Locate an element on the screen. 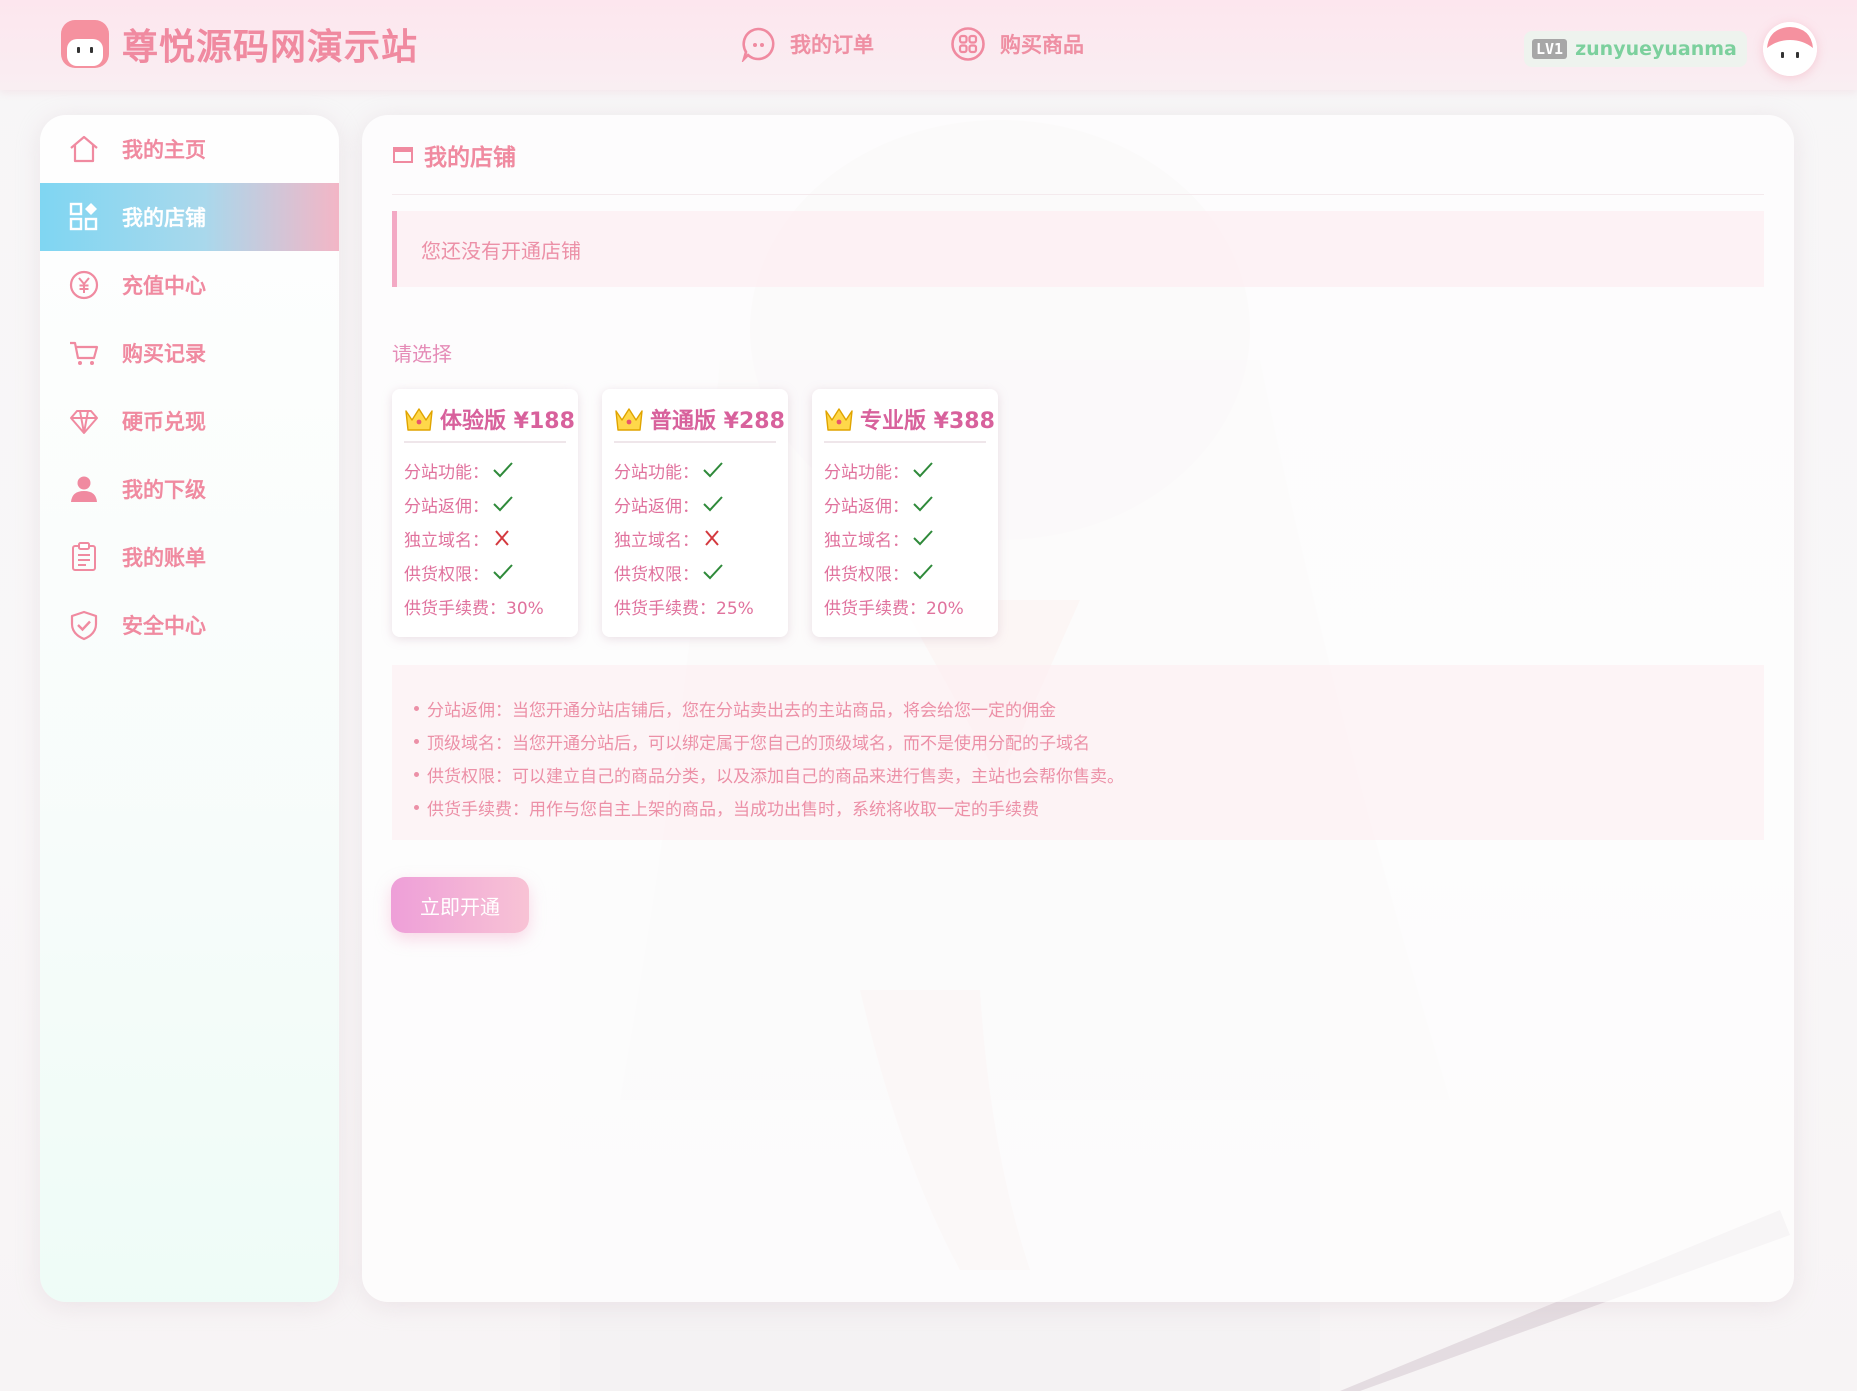 Image resolution: width=1857 pixels, height=1391 pixels. fee-row: 供货手续费：20% is located at coordinates (894, 608).